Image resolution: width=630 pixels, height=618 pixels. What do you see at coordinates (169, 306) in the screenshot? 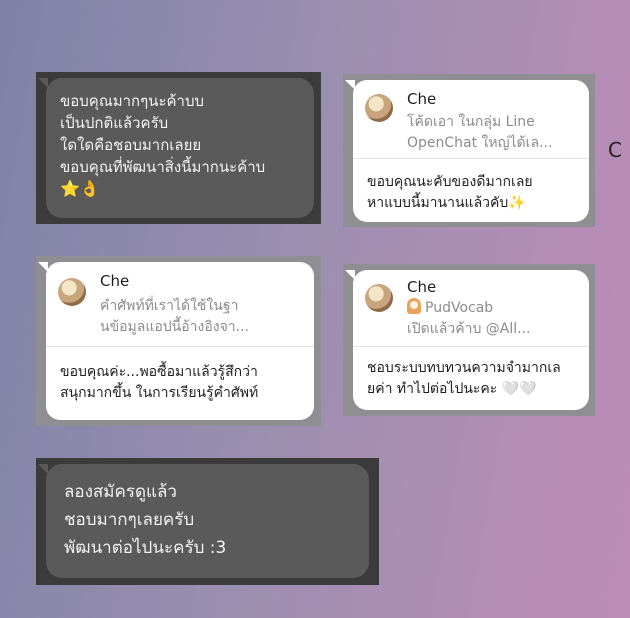
I see `quote-line: คำศัพท์ที่เราได้ใช้ในฐา` at bounding box center [169, 306].